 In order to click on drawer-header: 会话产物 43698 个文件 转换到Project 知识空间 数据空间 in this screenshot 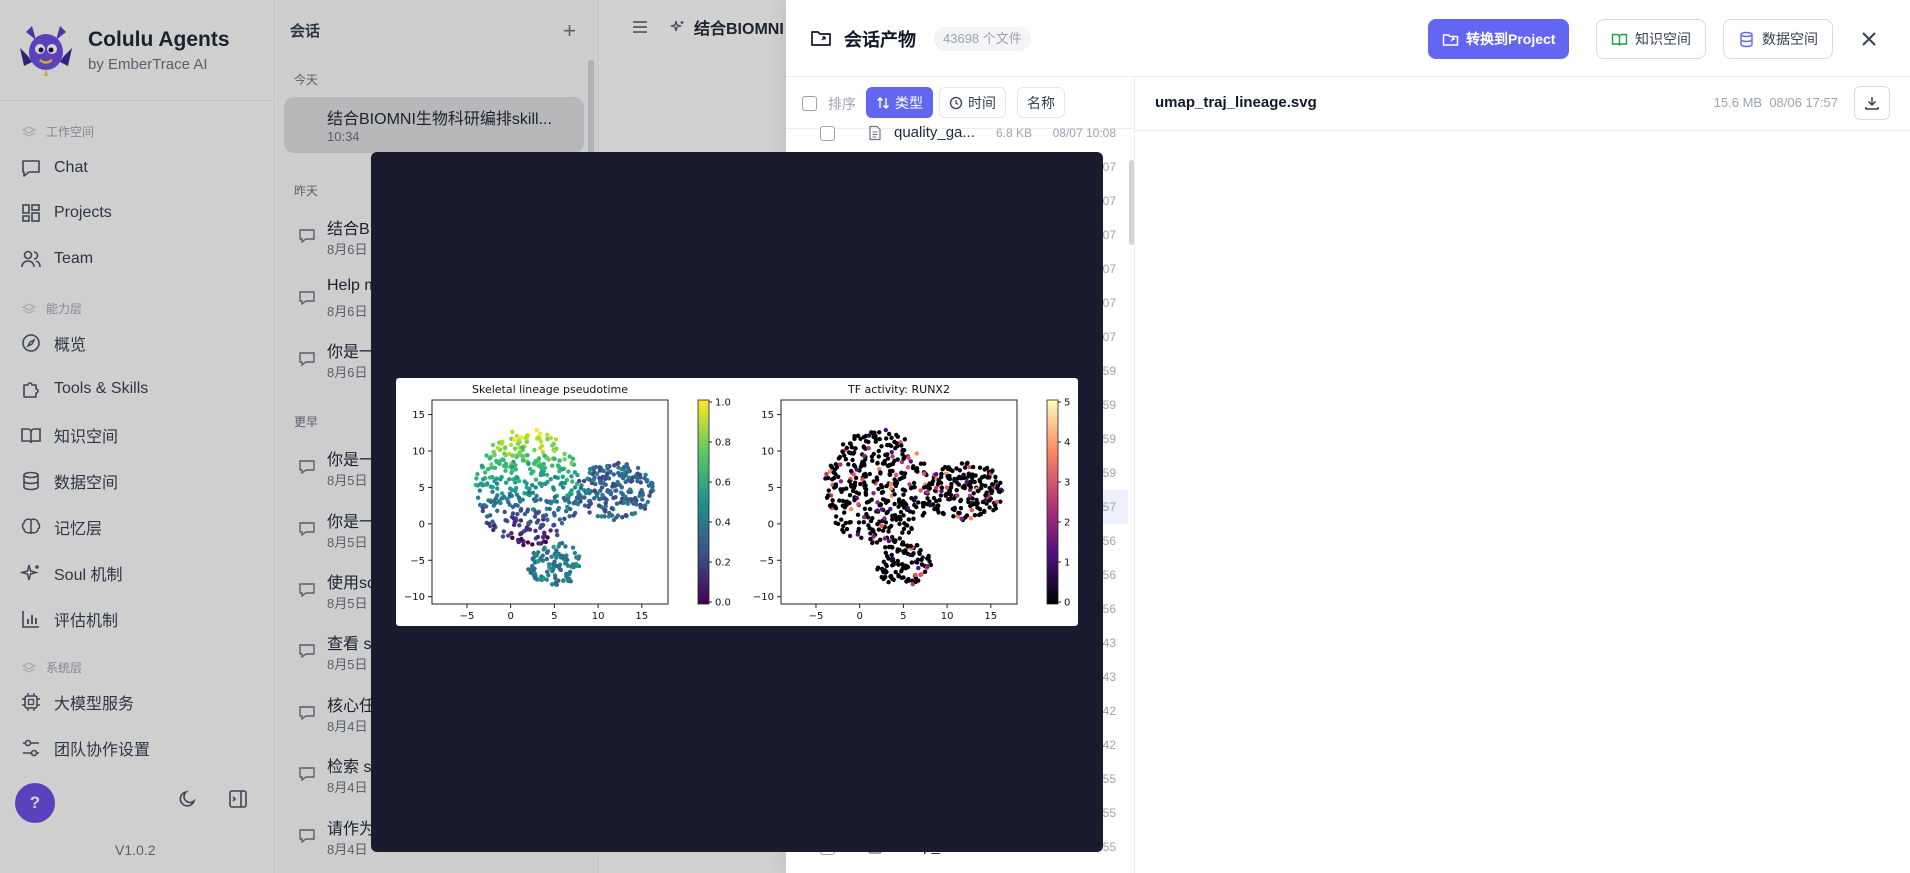, I will do `click(1348, 38)`.